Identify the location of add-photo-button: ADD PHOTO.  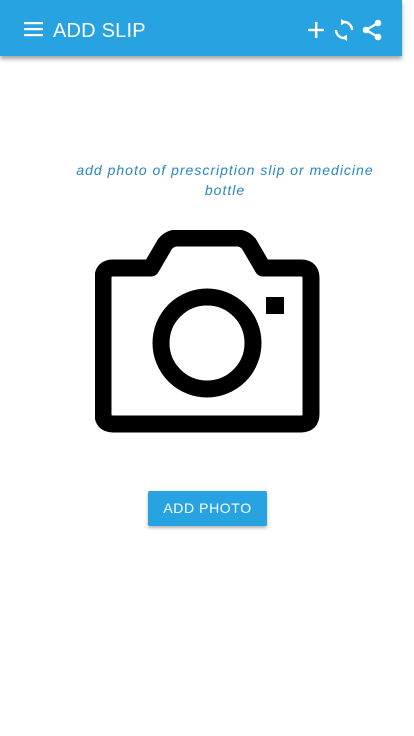
(207, 508).